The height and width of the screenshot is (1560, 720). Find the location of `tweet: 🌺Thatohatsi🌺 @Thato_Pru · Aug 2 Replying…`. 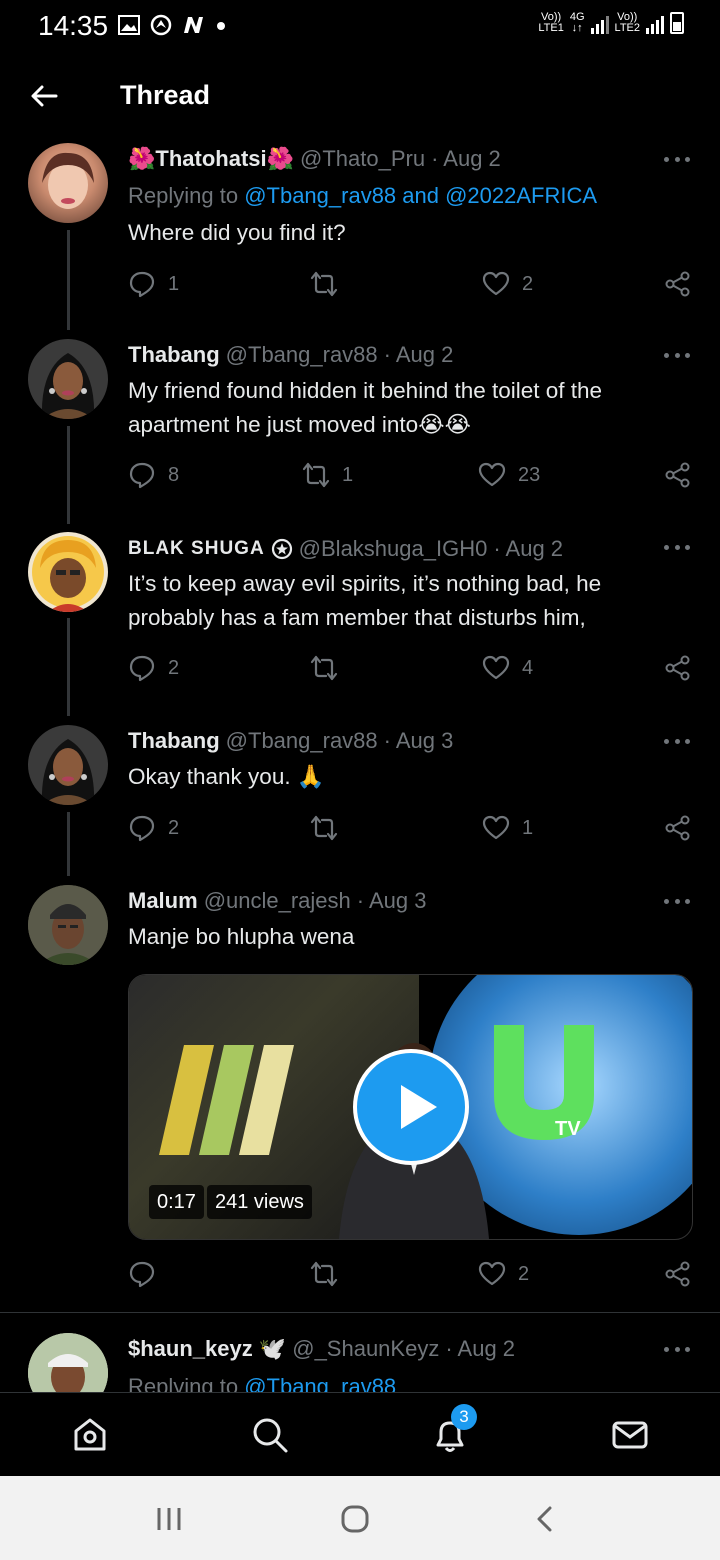

tweet: 🌺Thatohatsi🌺 @Thato_Pru · Aug 2 Replying… is located at coordinates (360, 240).